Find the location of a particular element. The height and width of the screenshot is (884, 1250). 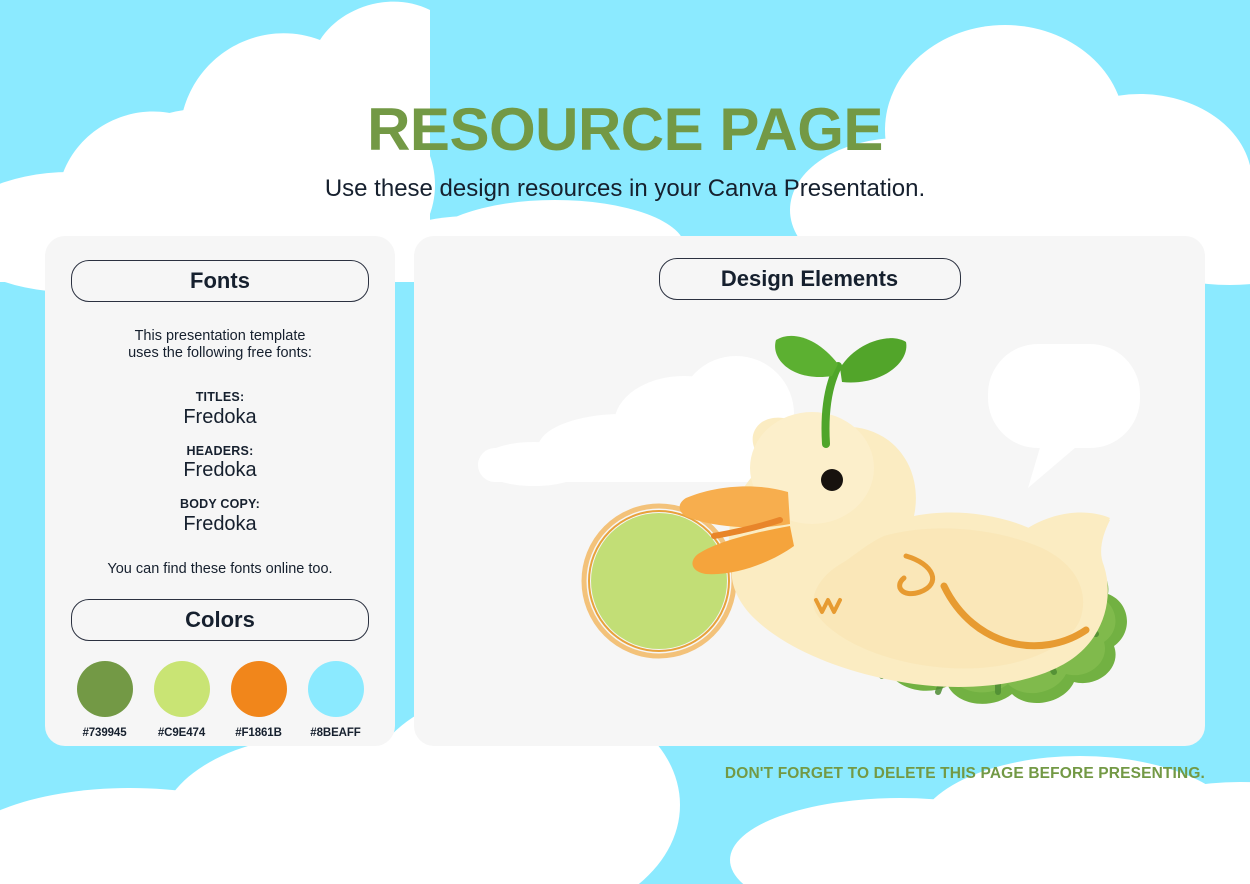

color-swatch: #C9E474 is located at coordinates (181, 700).